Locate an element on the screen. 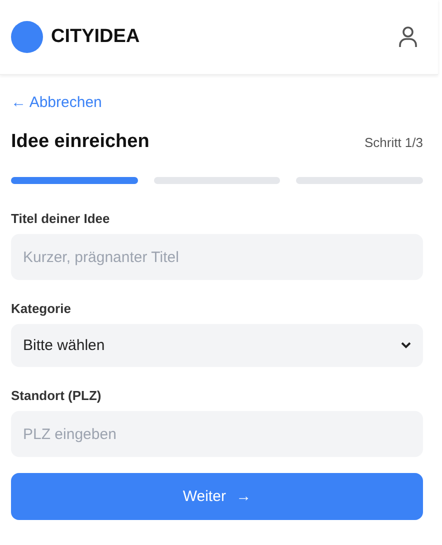 Image resolution: width=442 pixels, height=545 pixels. input-field: PLZ eingeben is located at coordinates (217, 434).